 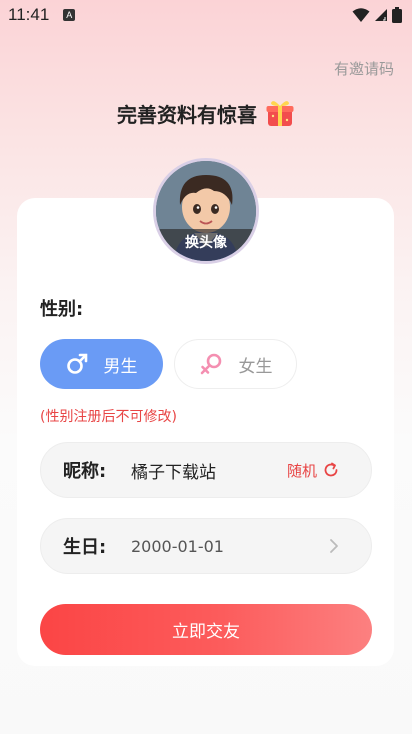 I want to click on gender-male-button: 男生, so click(x=101, y=364).